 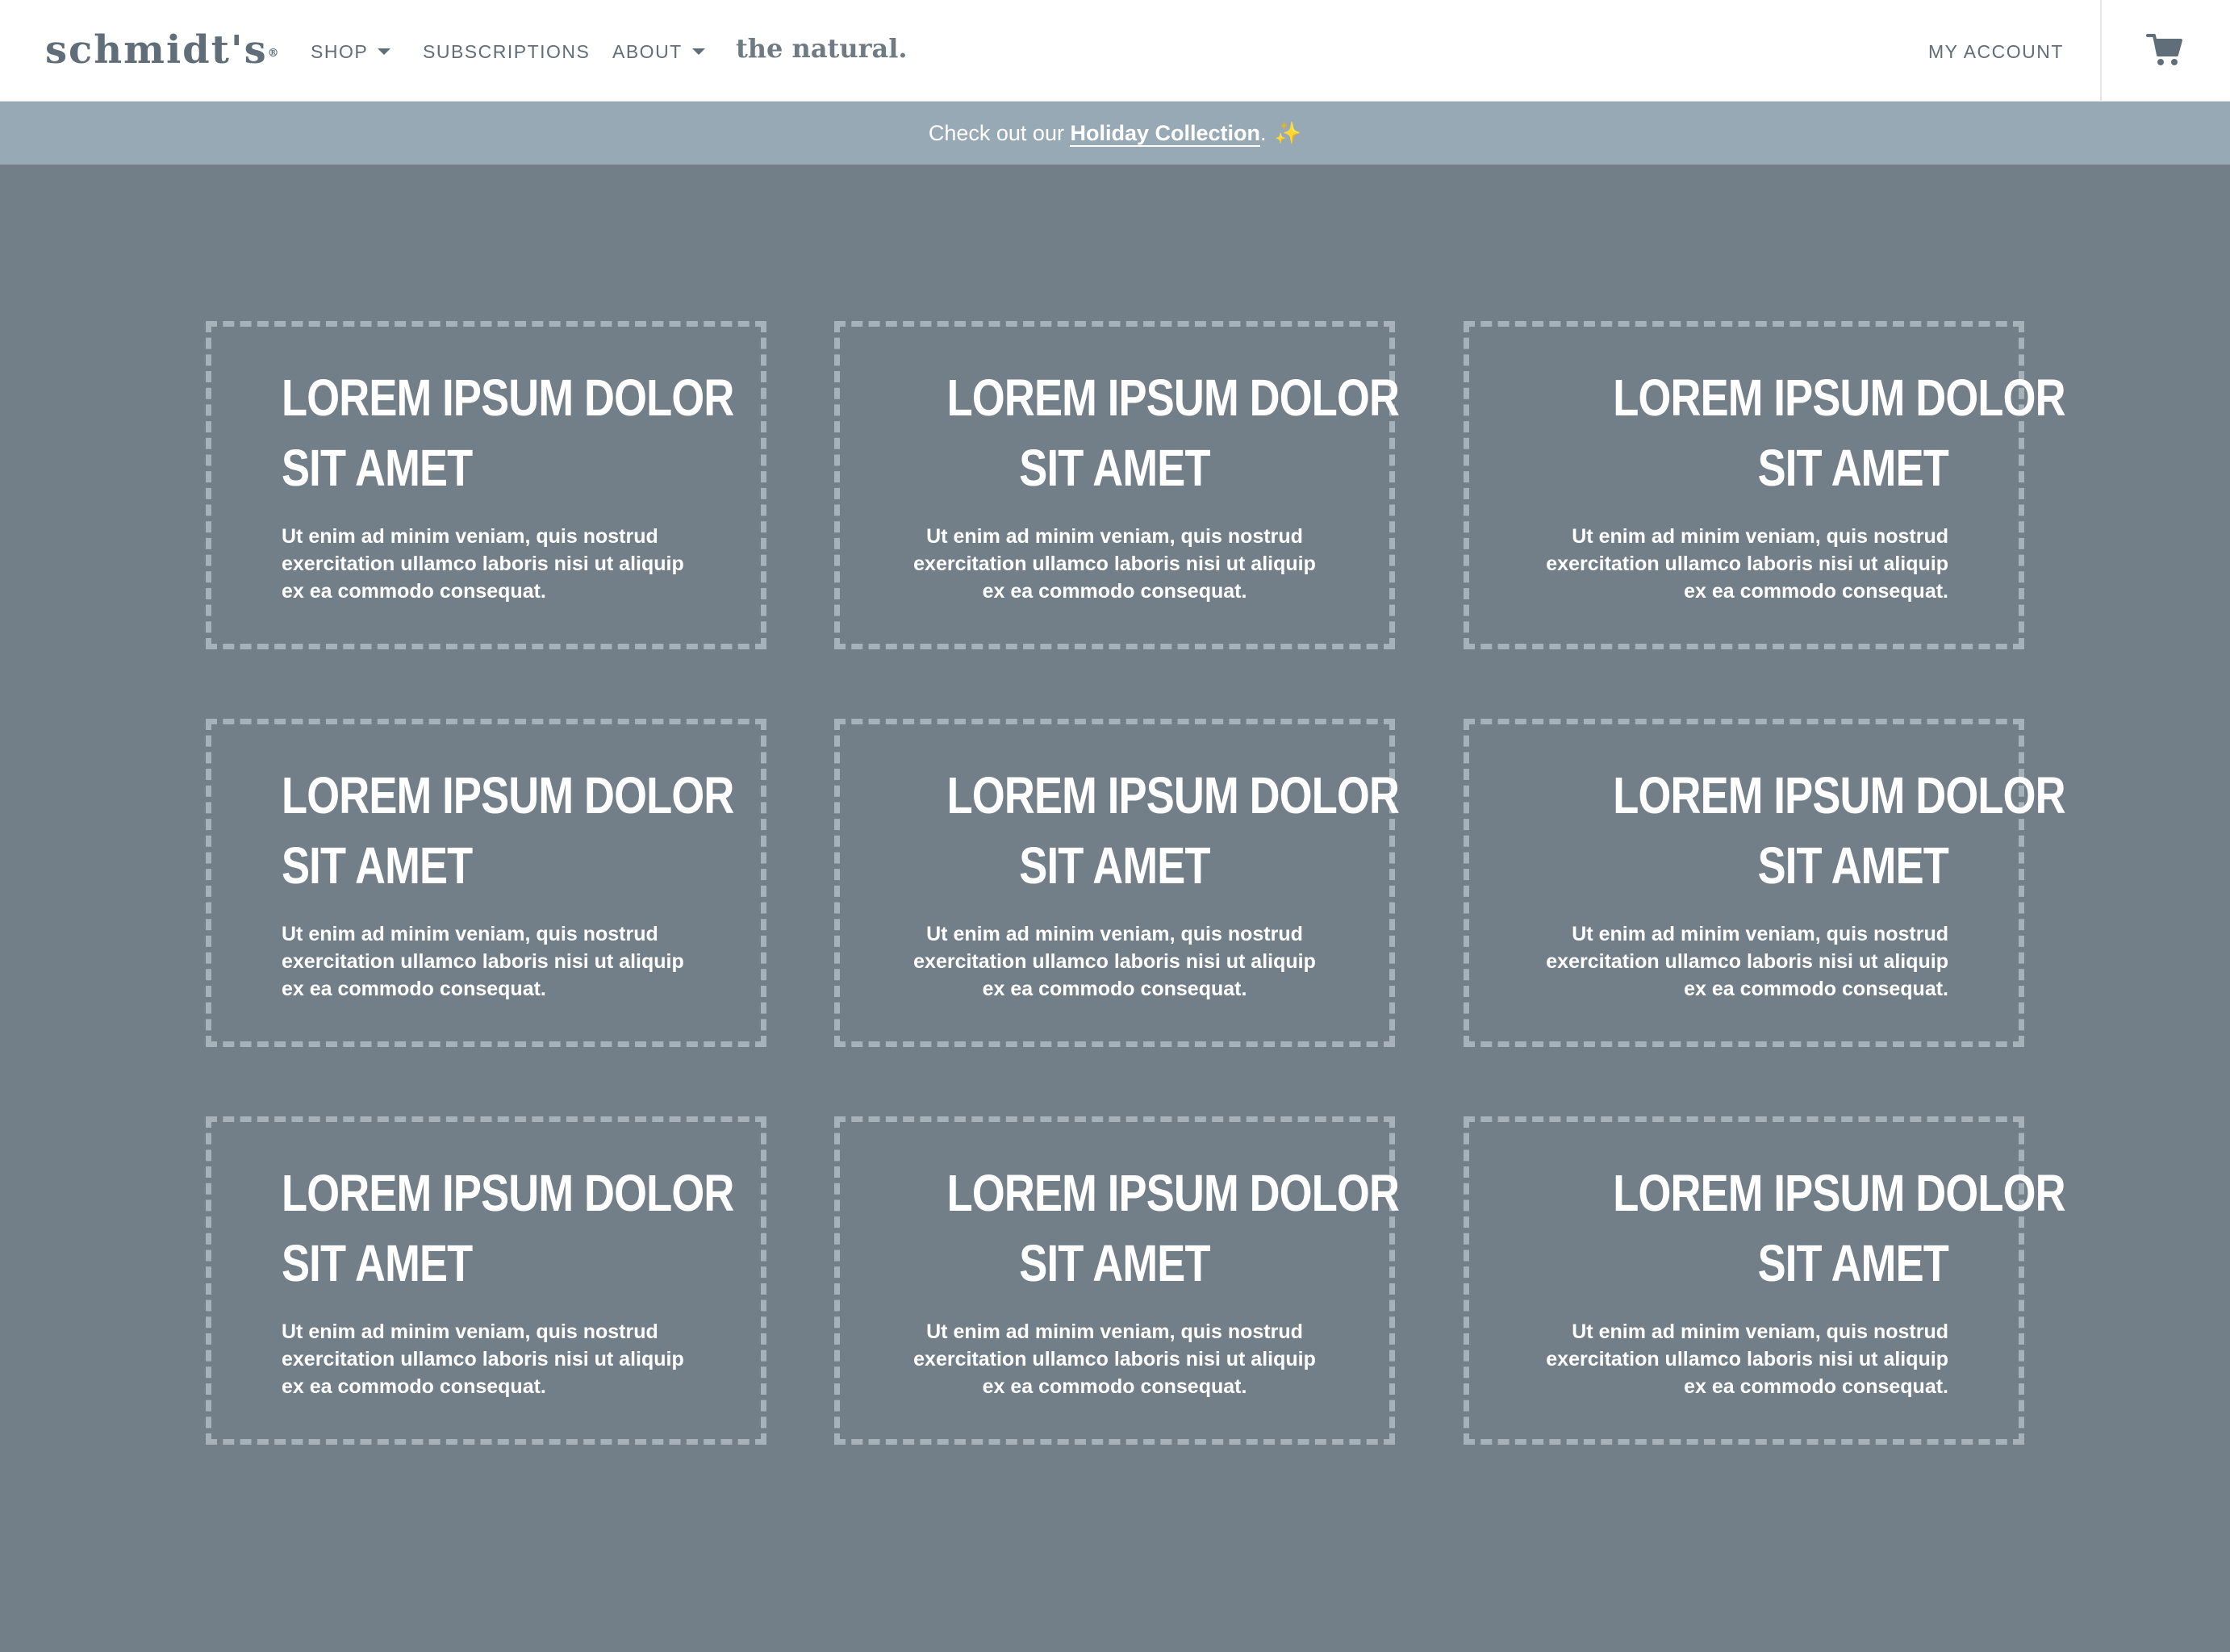 I want to click on nav-shop: SHOP, so click(x=351, y=52).